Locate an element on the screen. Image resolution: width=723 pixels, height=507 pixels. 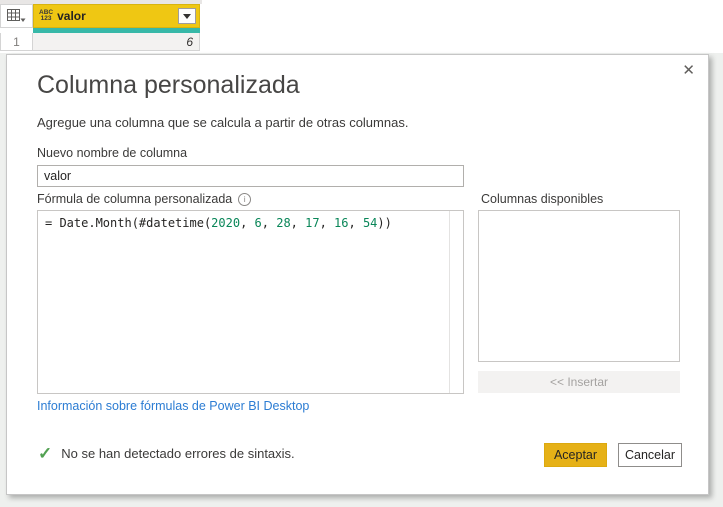
formula-label-row: Fórmula de columna personalizada i is located at coordinates (144, 199).